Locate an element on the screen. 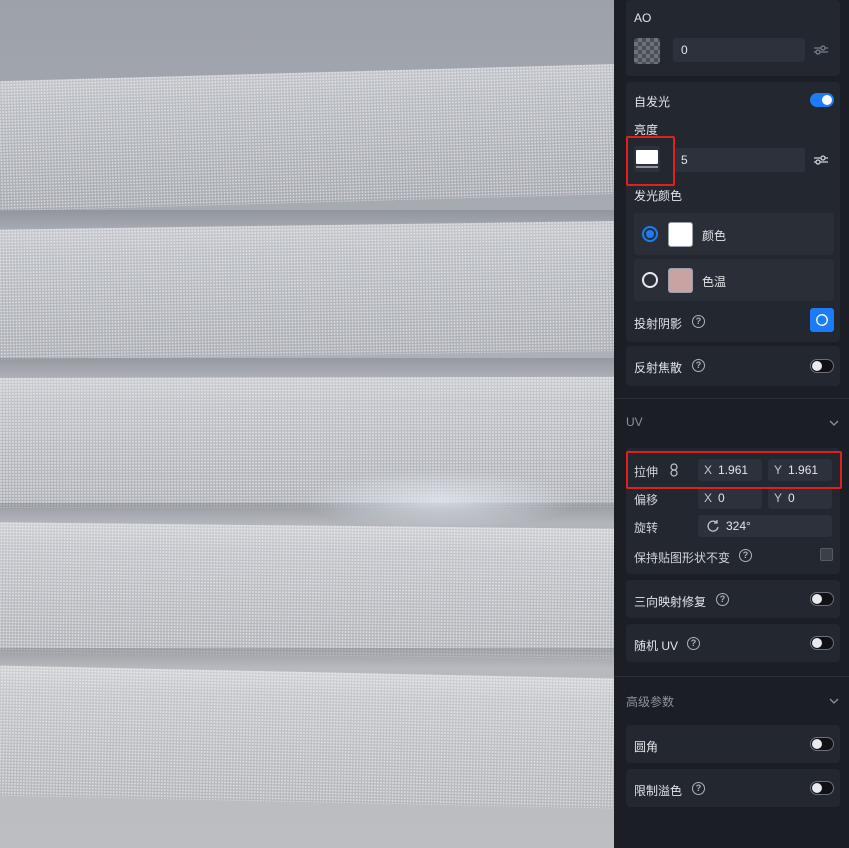 The image size is (849, 848). color-temperature-swatch is located at coordinates (680, 280).